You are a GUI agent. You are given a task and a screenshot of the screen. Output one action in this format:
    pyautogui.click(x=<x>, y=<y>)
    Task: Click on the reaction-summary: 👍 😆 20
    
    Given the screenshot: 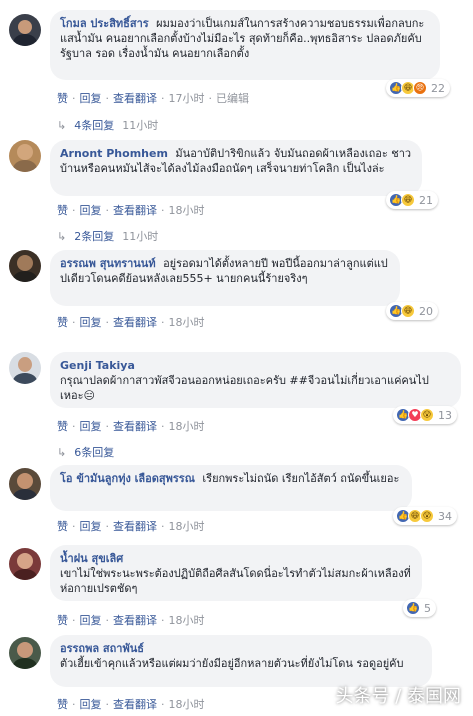 What is the action you would take?
    pyautogui.click(x=412, y=311)
    